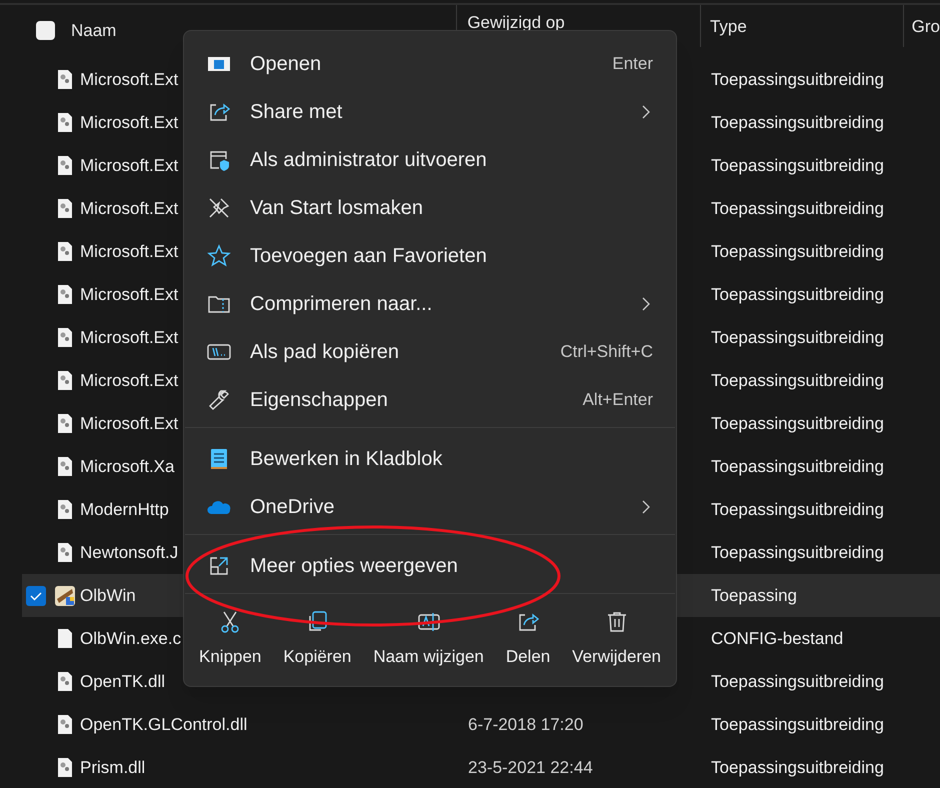  I want to click on modified-date: 23-5-2021 22:44, so click(530, 767).